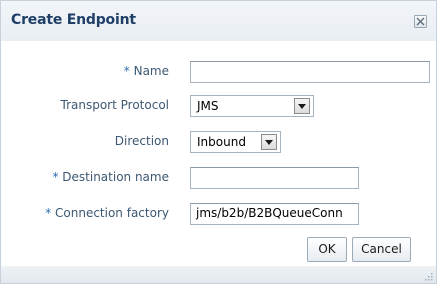 This screenshot has height=284, width=437. I want to click on close-button, so click(420, 21).